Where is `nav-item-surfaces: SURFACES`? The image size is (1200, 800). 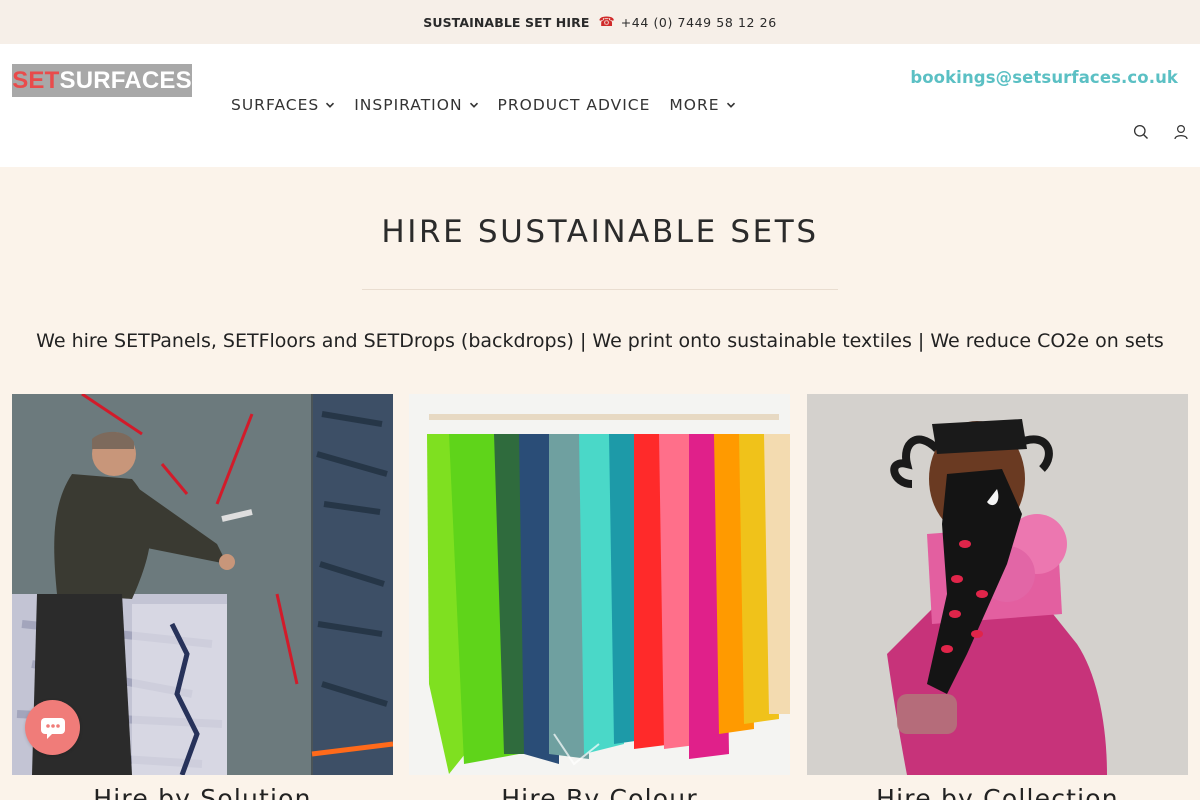 nav-item-surfaces: SURFACES is located at coordinates (283, 105).